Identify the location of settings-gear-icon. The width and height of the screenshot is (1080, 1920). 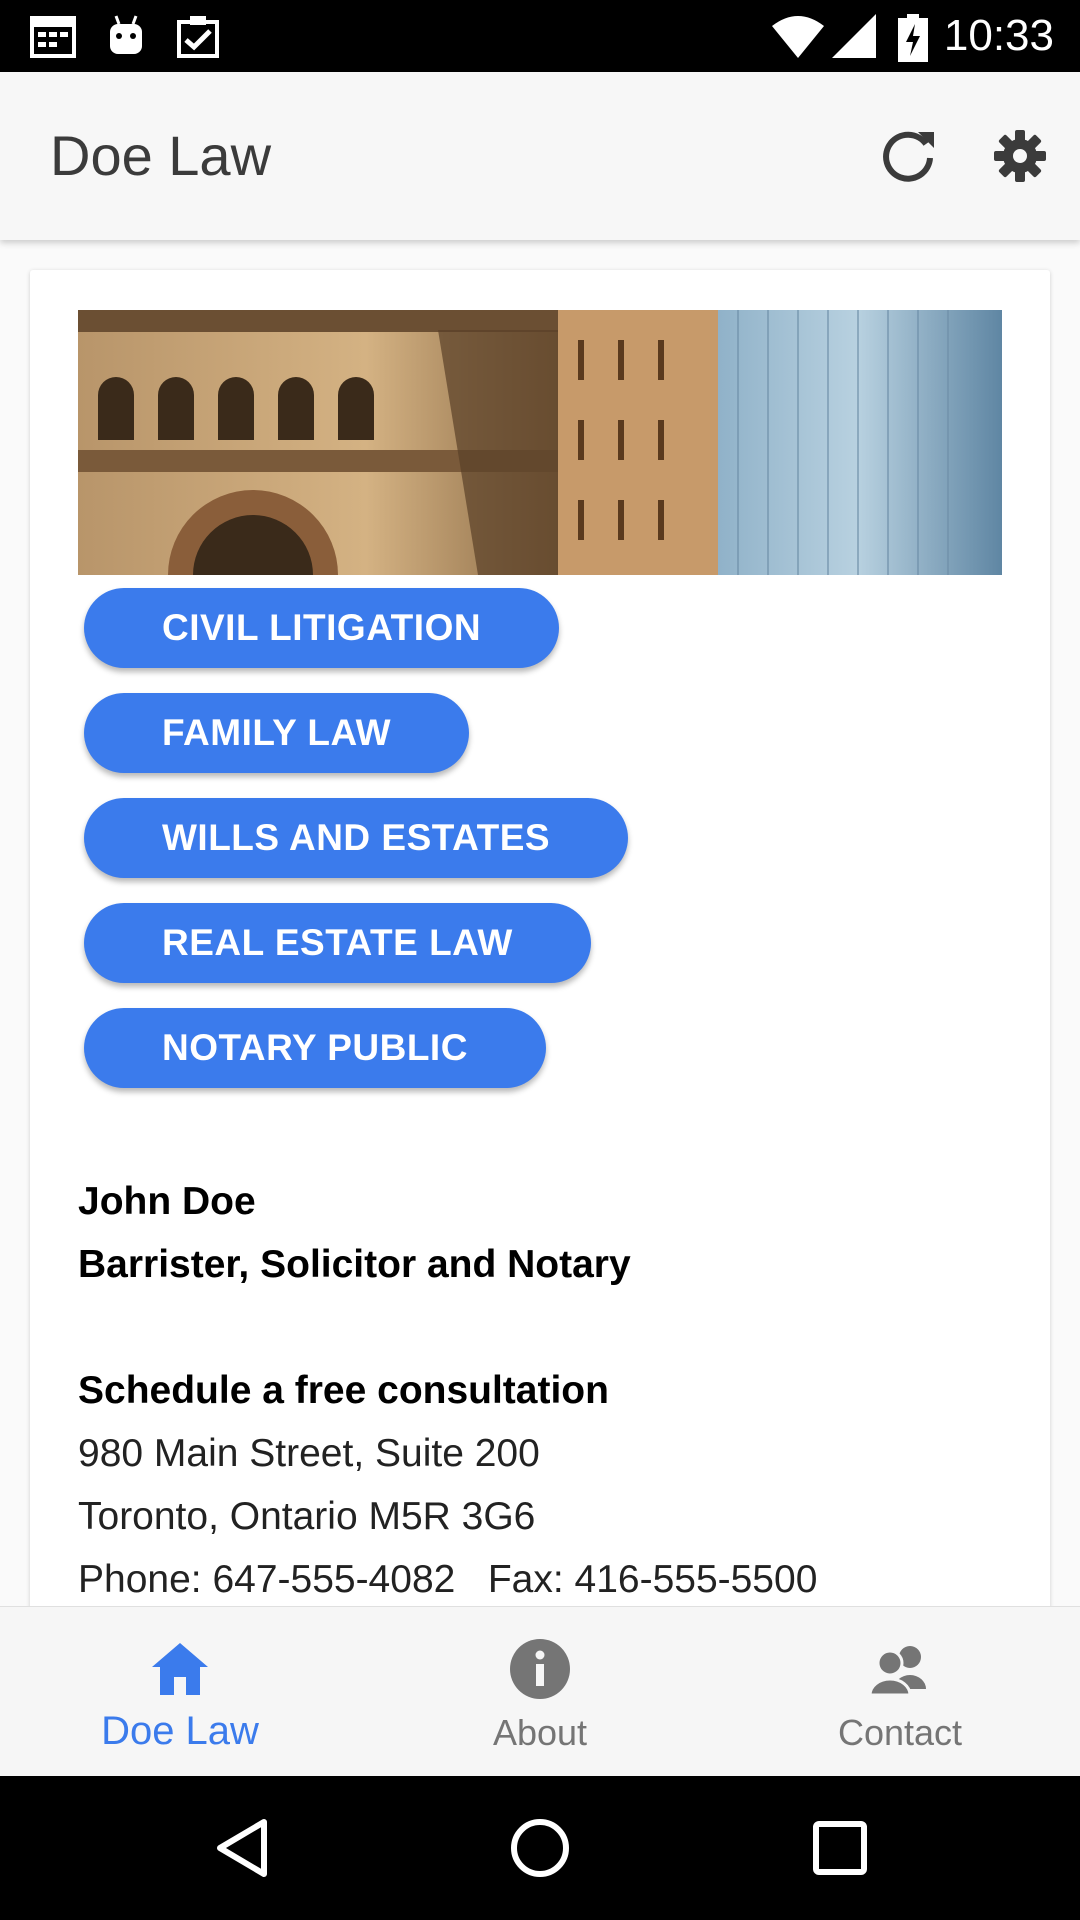
(1020, 156).